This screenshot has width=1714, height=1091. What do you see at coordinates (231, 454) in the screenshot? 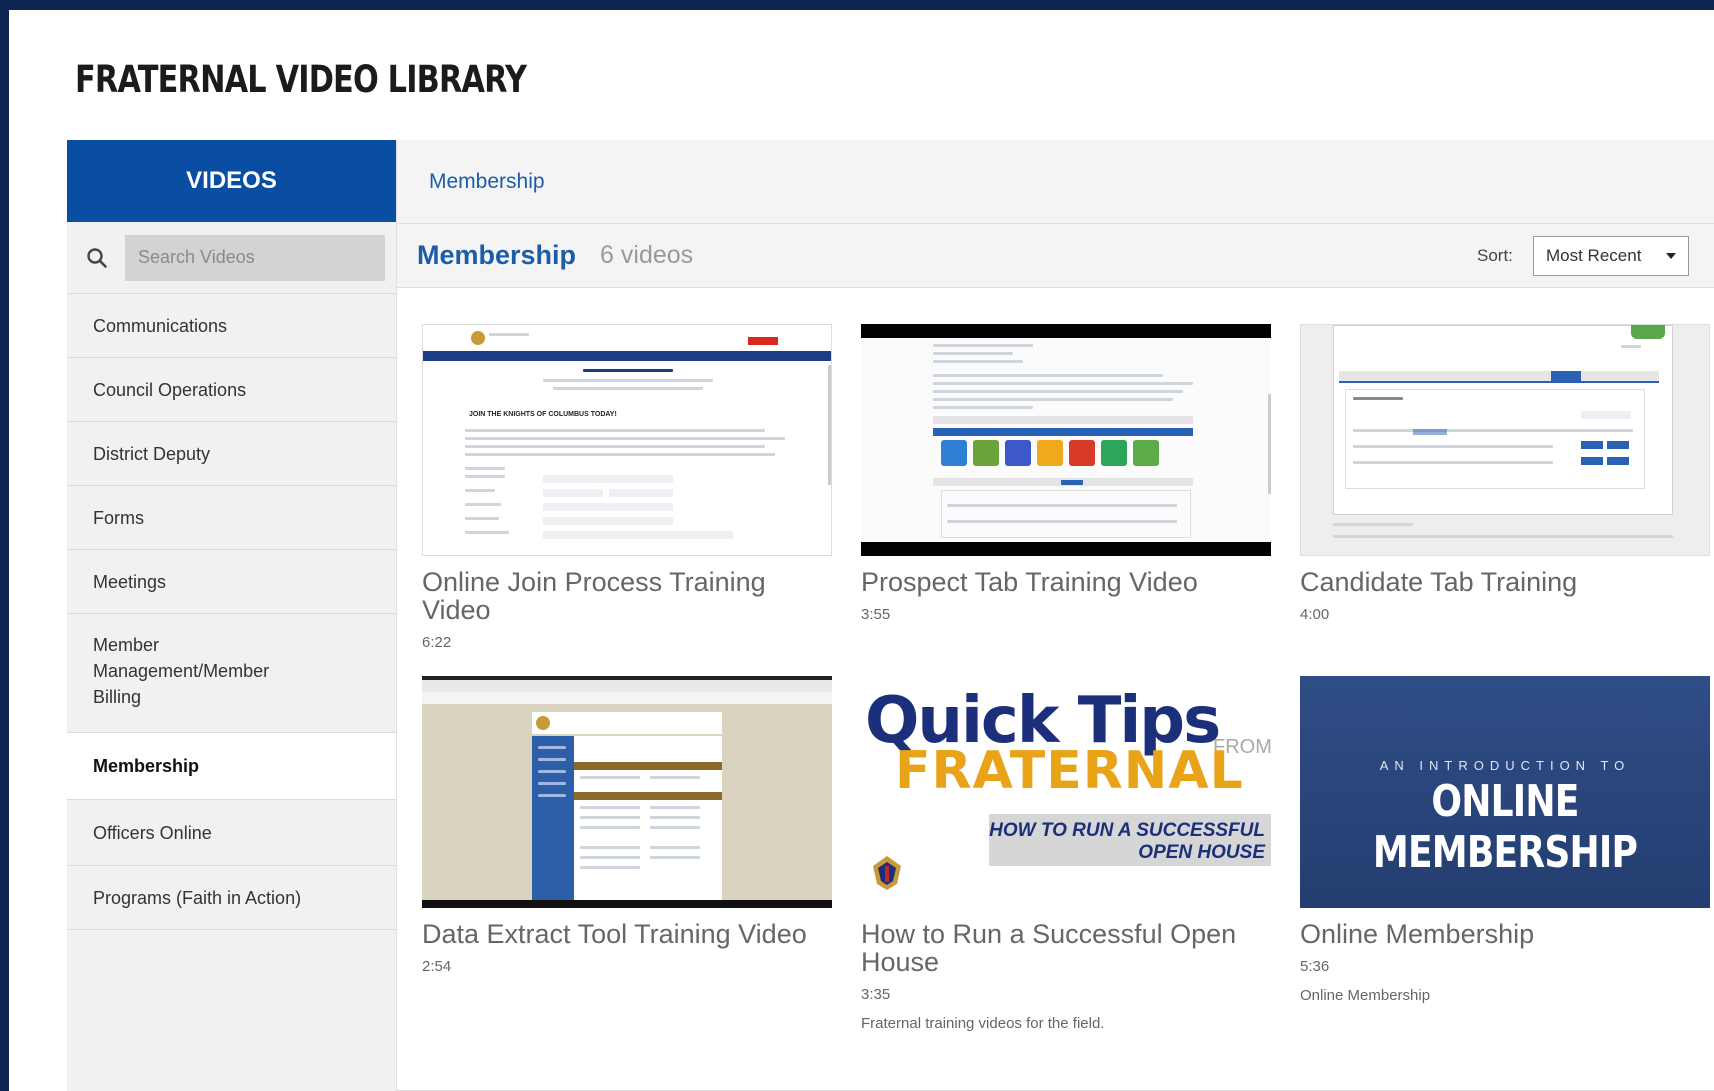
I see `sidebar-item-district-deputy: District Deputy` at bounding box center [231, 454].